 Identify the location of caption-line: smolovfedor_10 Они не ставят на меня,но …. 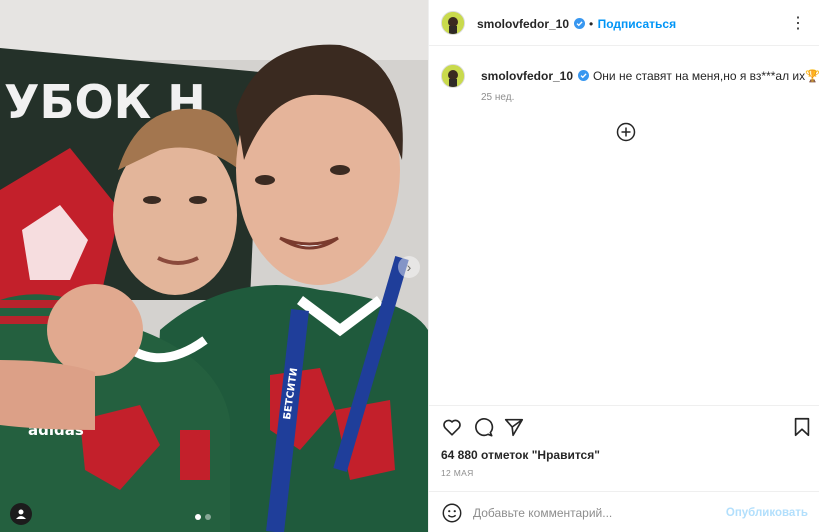
(650, 76).